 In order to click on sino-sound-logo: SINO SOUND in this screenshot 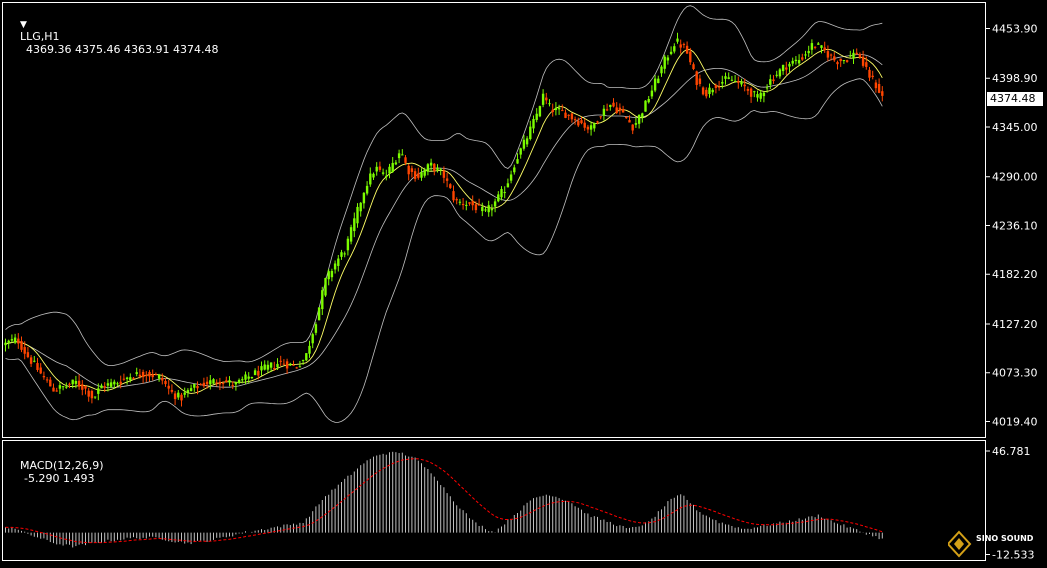, I will do `click(994, 545)`.